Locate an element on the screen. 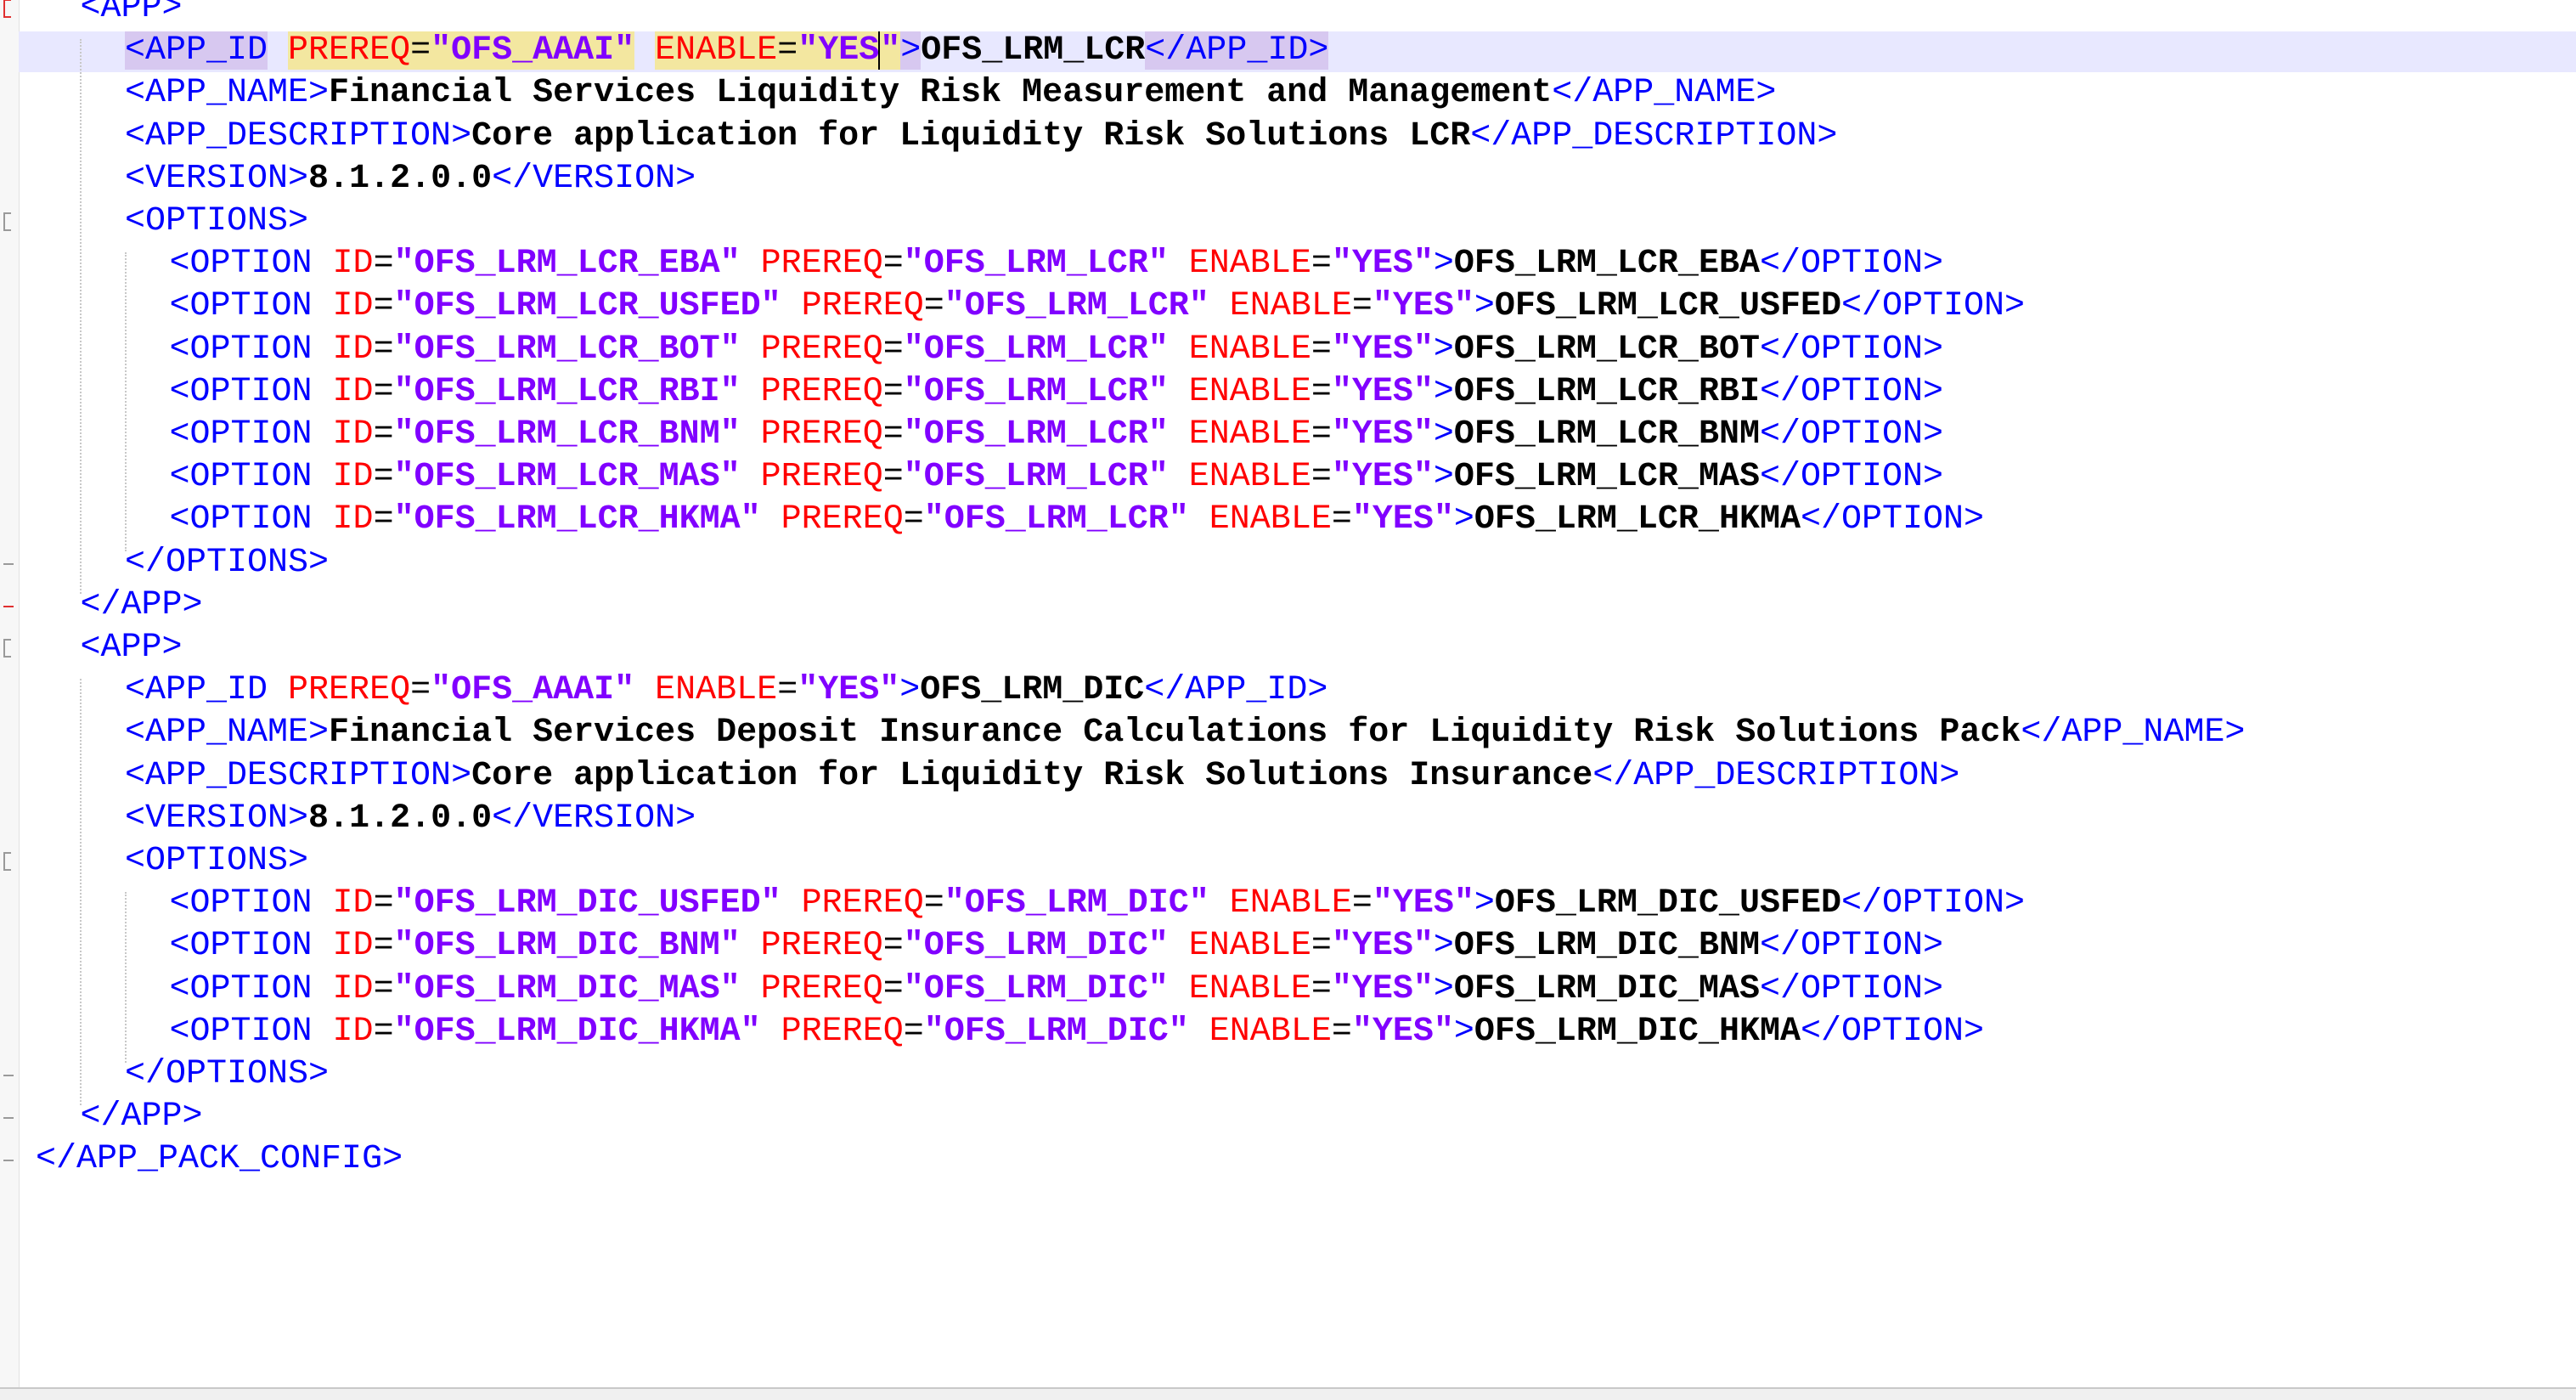 The height and width of the screenshot is (1400, 2576). code-line: </APP_PACK_CONFIG> is located at coordinates (219, 1159).